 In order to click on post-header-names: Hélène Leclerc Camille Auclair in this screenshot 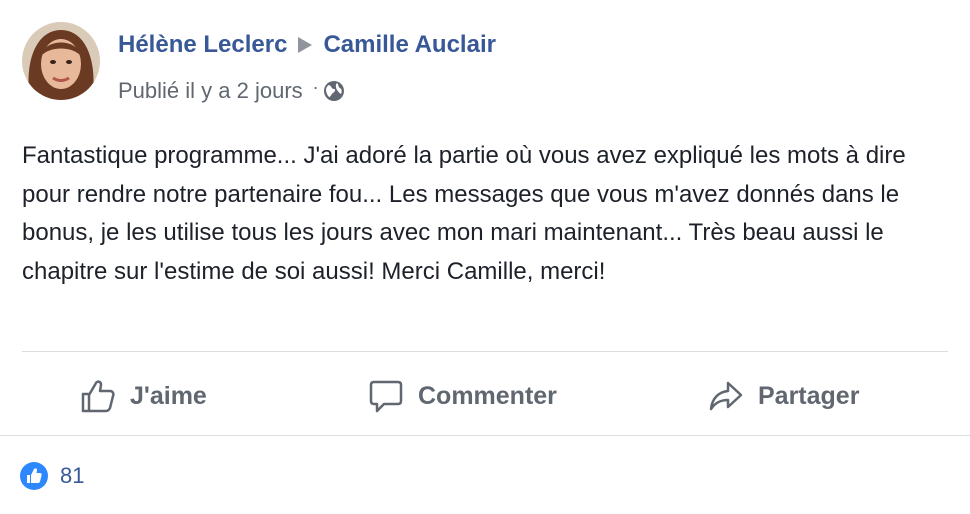, I will do `click(307, 45)`.